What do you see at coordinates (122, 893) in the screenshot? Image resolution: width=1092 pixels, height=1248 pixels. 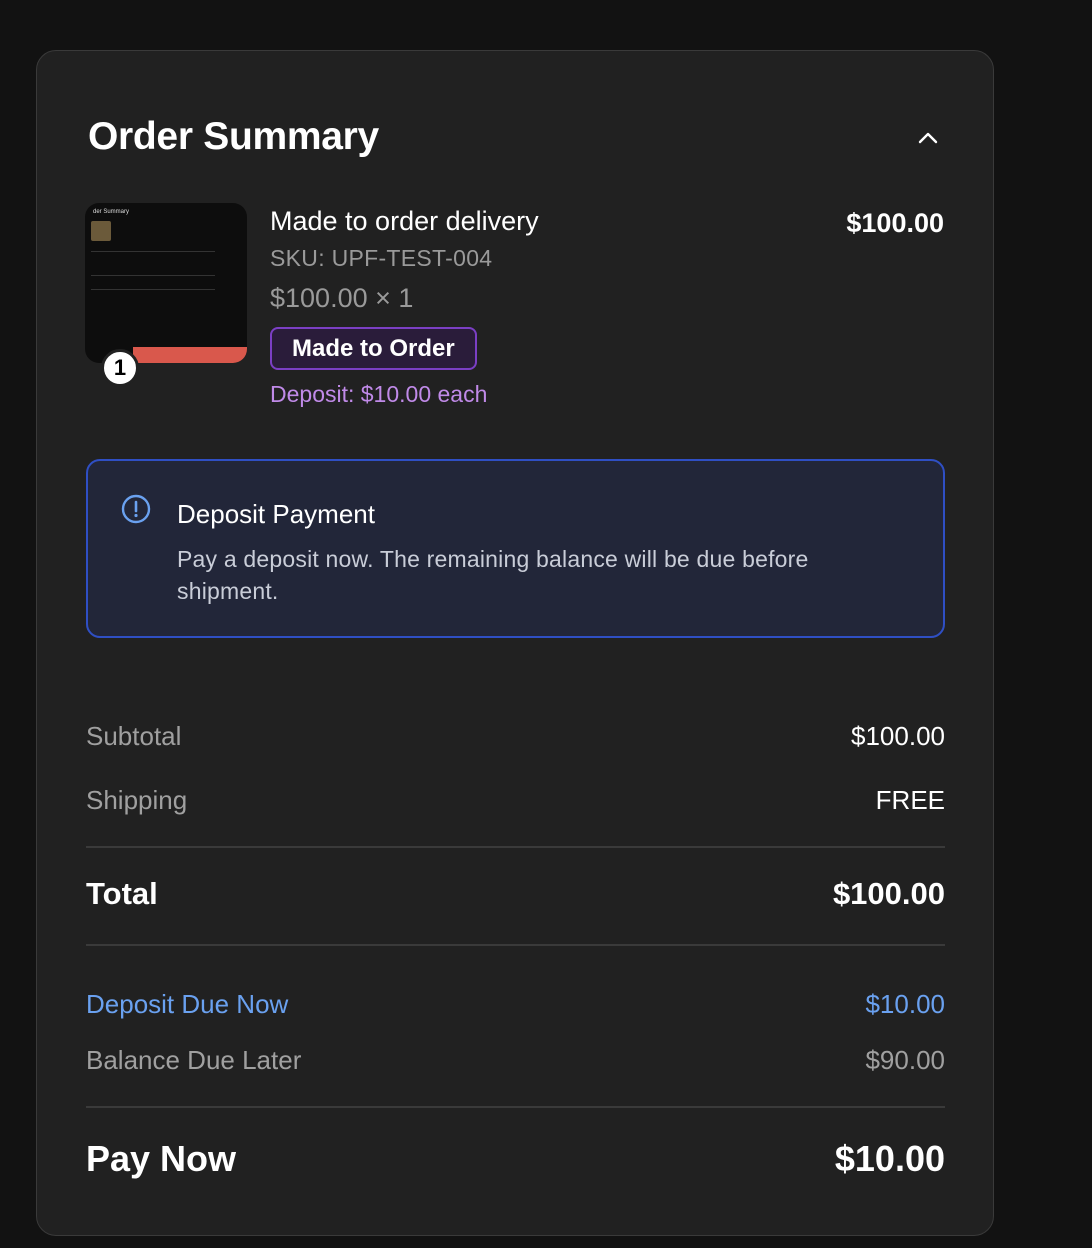 I see `total-label: Total` at bounding box center [122, 893].